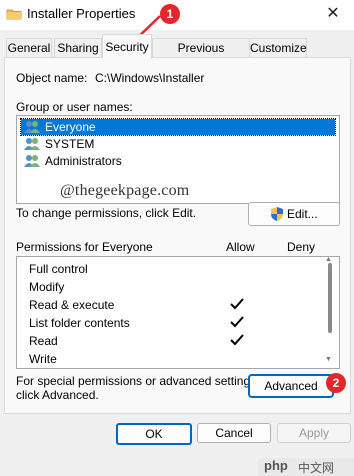 The height and width of the screenshot is (476, 354). Describe the element at coordinates (125, 190) in the screenshot. I see `watermark: @thegeekpage.com` at that location.